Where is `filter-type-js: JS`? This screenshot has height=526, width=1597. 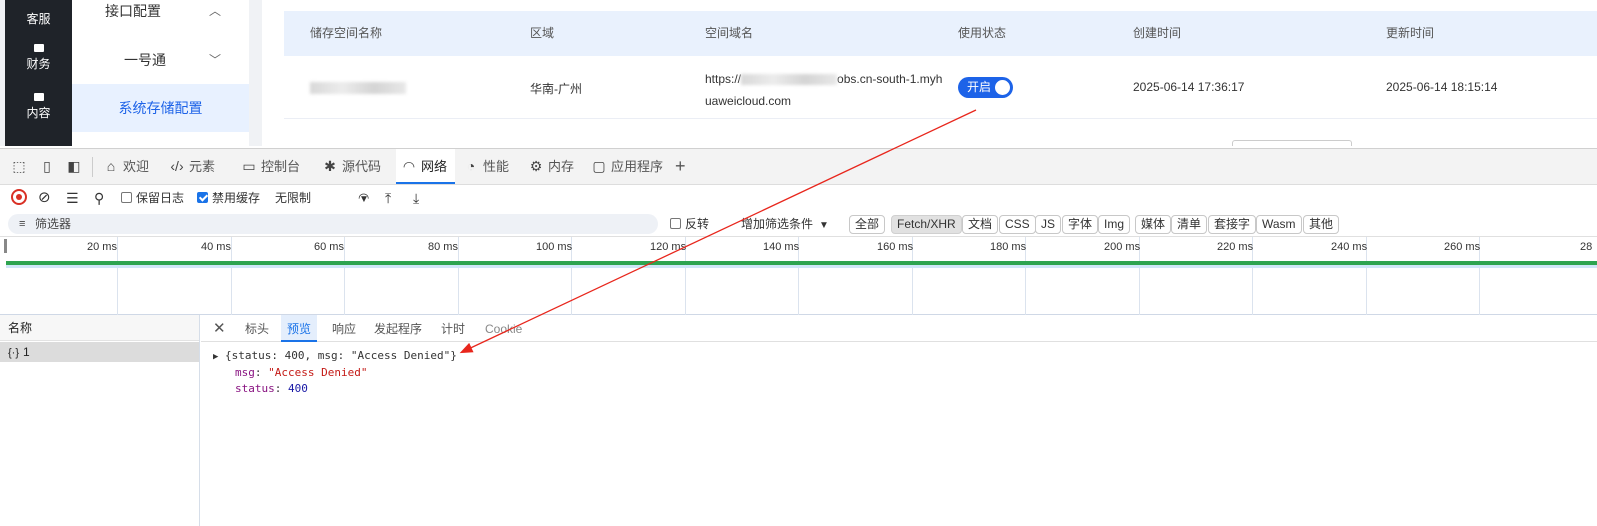
filter-type-js: JS is located at coordinates (1048, 224).